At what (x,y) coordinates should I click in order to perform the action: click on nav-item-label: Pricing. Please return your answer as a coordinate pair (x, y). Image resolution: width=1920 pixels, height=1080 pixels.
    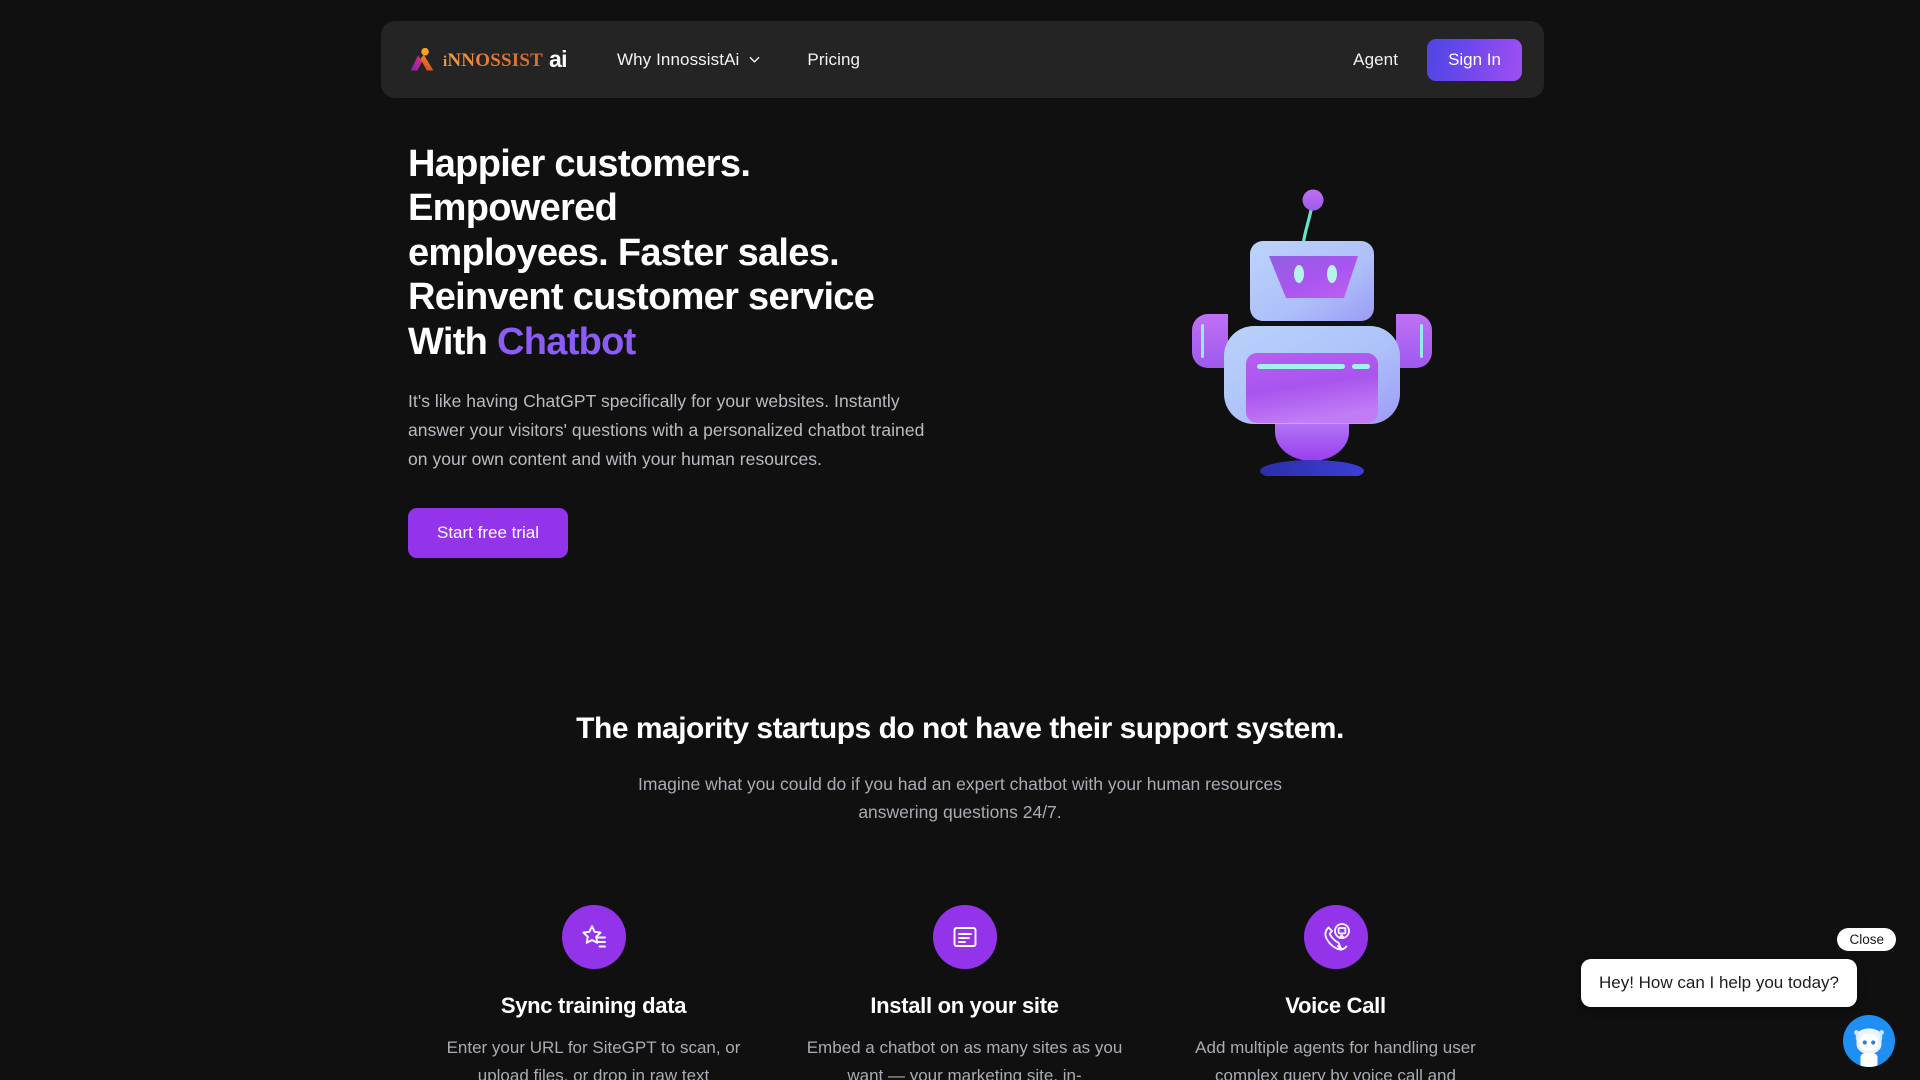
    Looking at the image, I should click on (834, 59).